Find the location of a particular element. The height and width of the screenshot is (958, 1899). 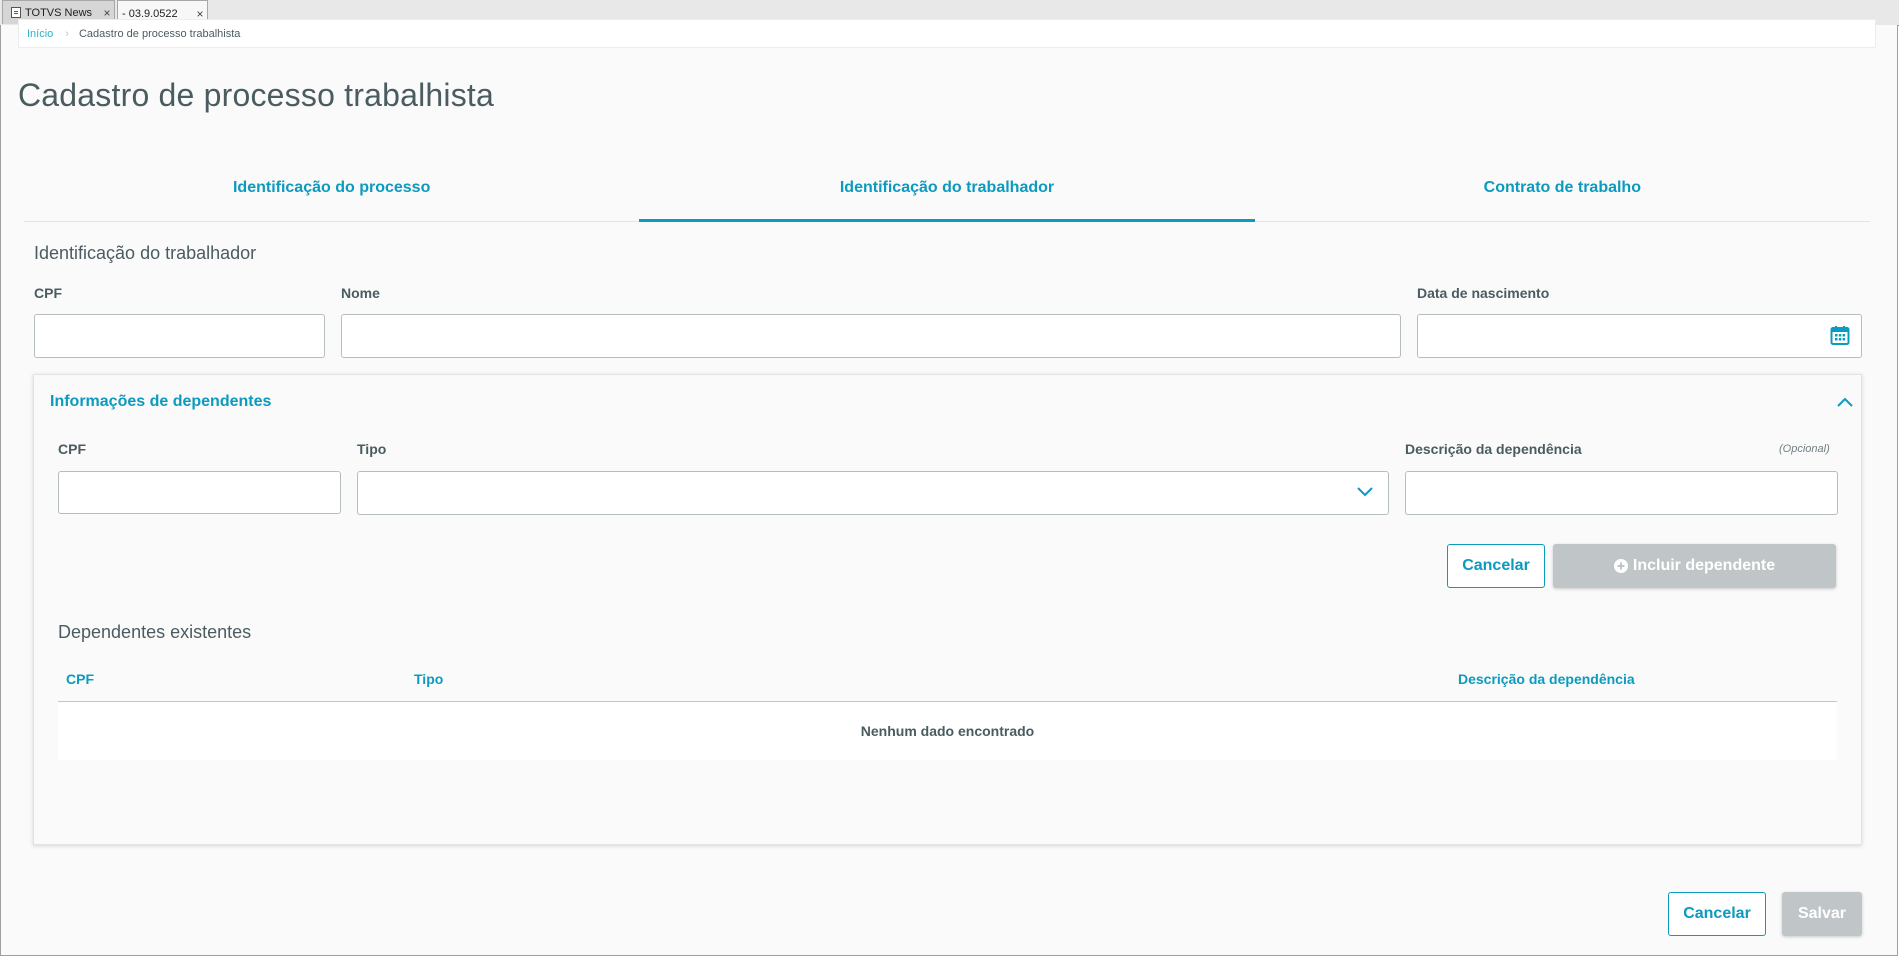

tab-identificacao-trabalhador: Identificação do trabalhador is located at coordinates (947, 191).